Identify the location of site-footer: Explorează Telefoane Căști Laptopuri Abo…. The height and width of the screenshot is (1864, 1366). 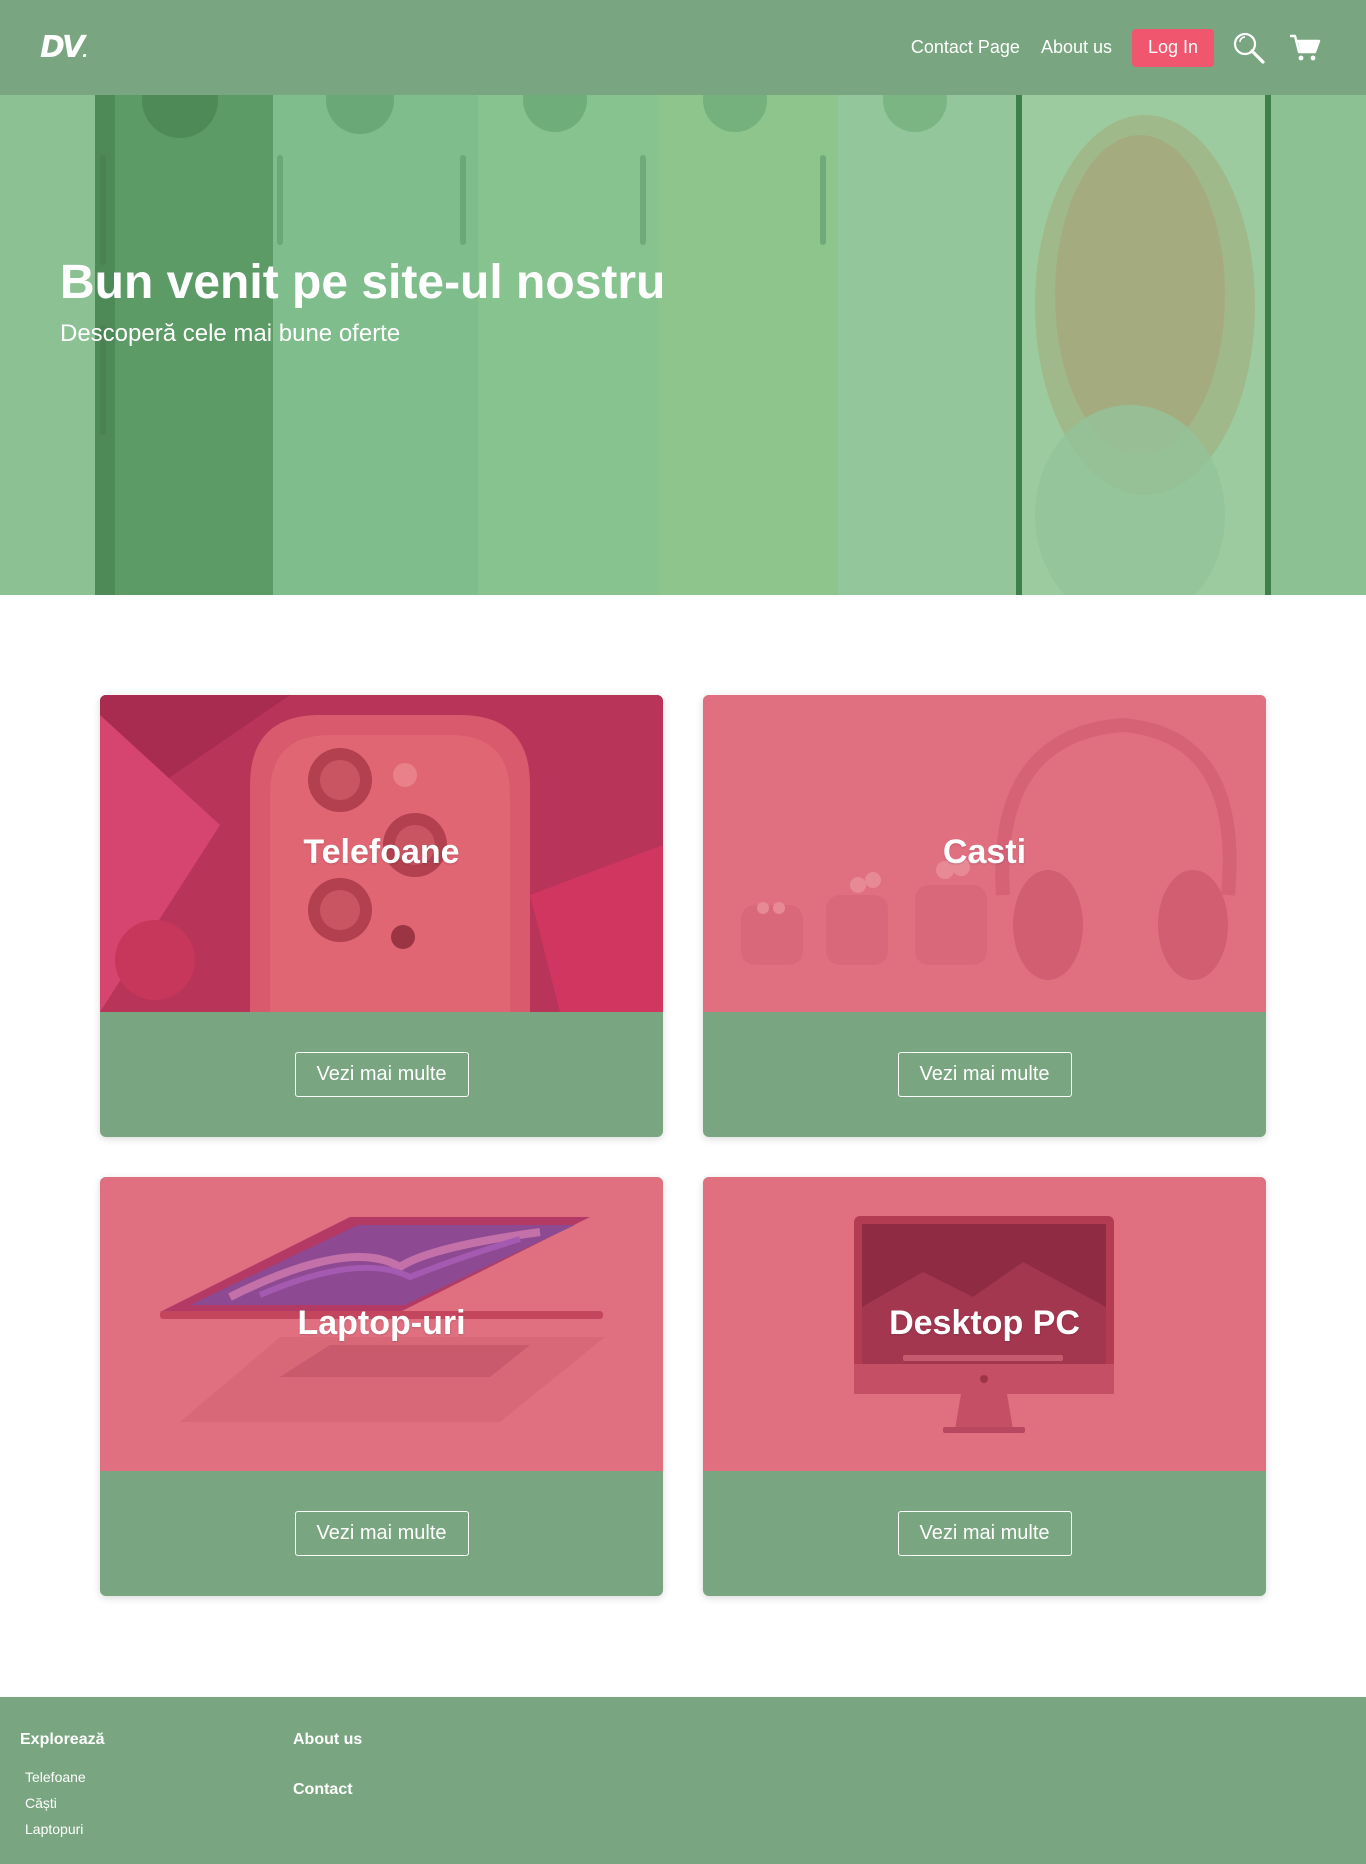
(683, 1780).